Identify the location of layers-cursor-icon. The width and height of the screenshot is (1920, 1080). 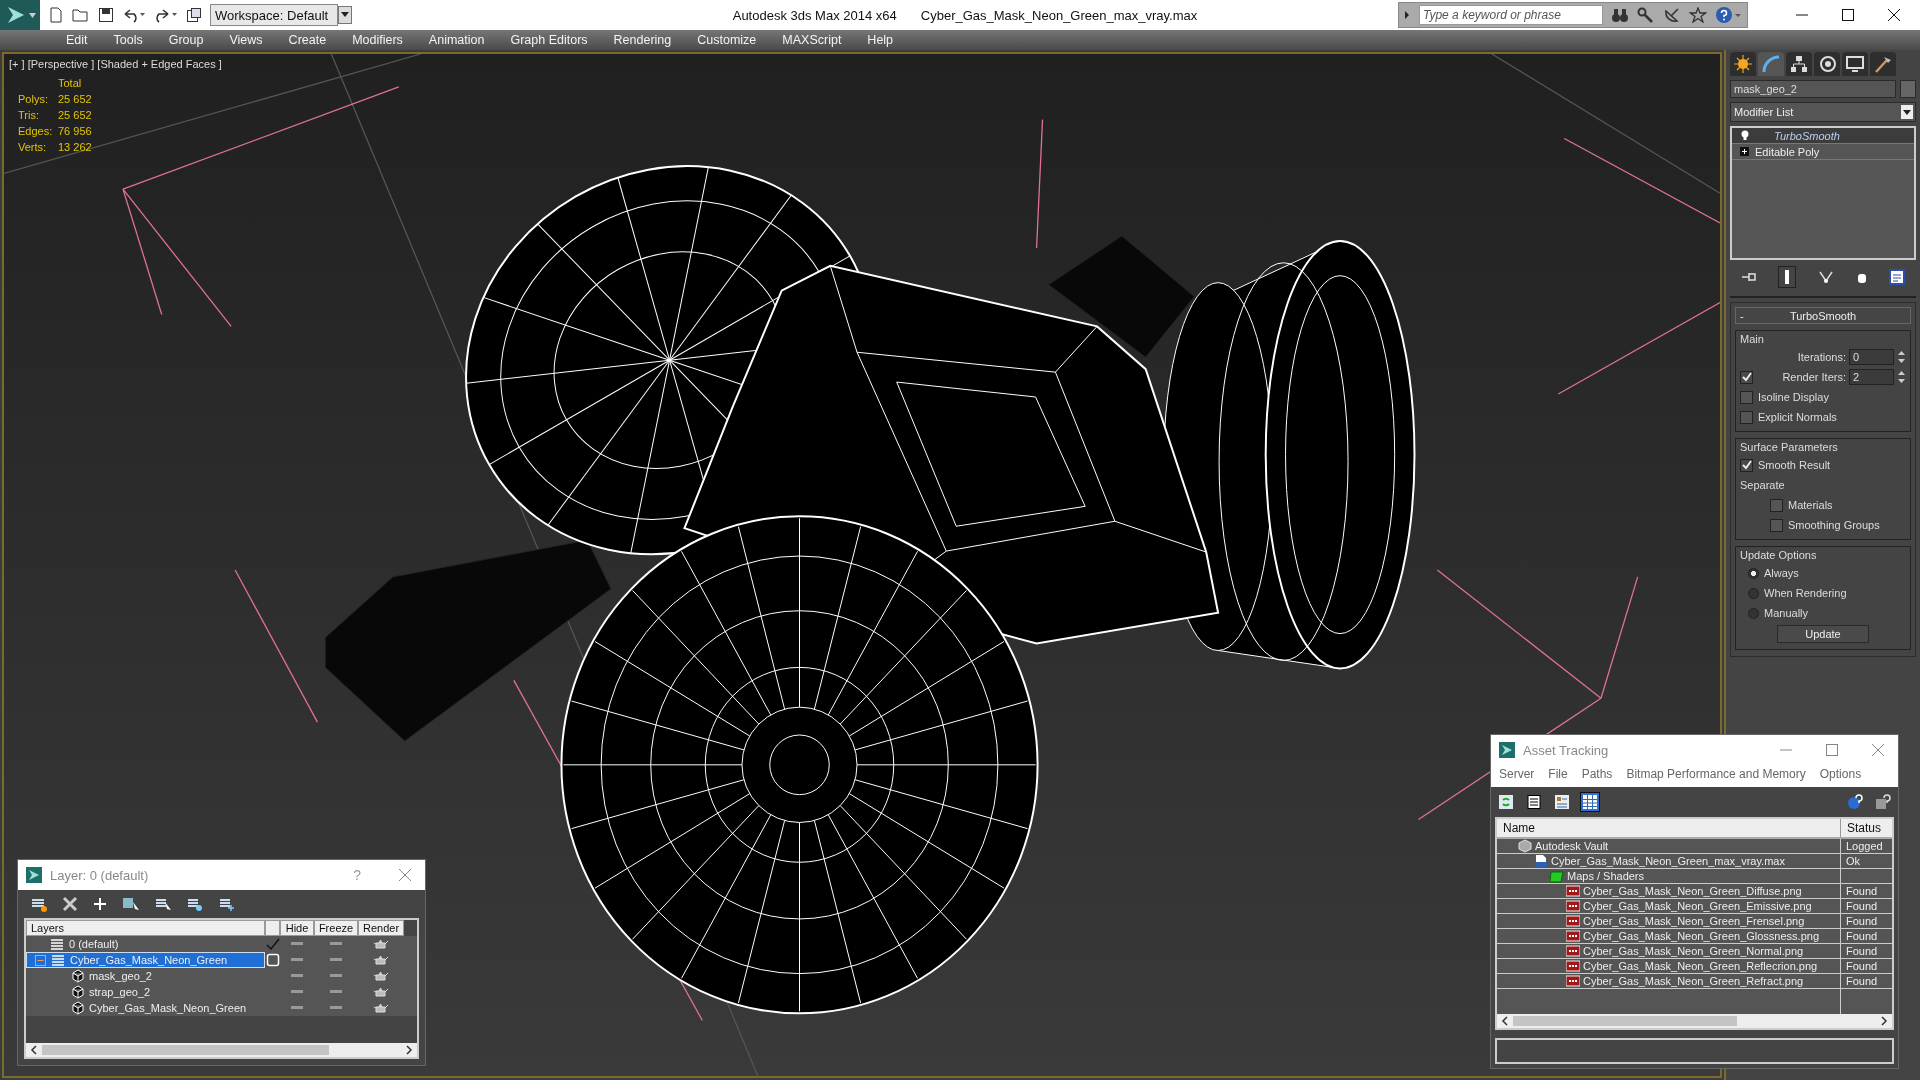
(163, 904).